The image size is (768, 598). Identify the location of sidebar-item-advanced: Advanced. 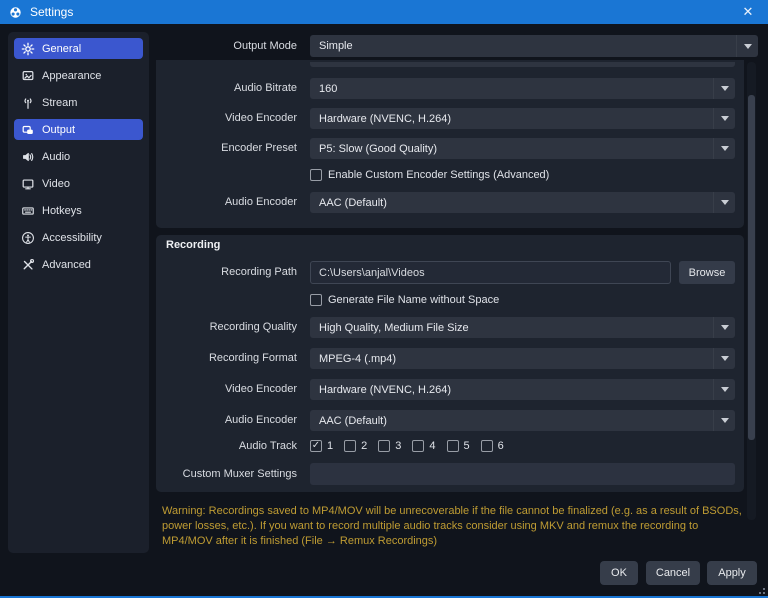
(78, 264).